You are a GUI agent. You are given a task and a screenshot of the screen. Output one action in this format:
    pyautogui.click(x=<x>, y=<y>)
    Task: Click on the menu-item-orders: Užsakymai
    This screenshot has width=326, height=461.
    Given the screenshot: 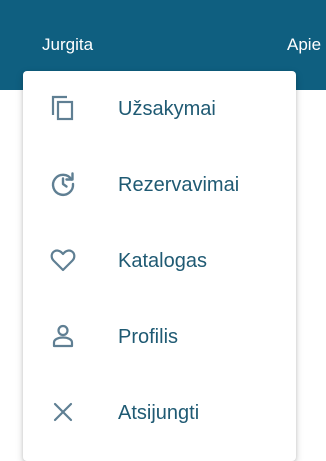 What is the action you would take?
    pyautogui.click(x=159, y=109)
    